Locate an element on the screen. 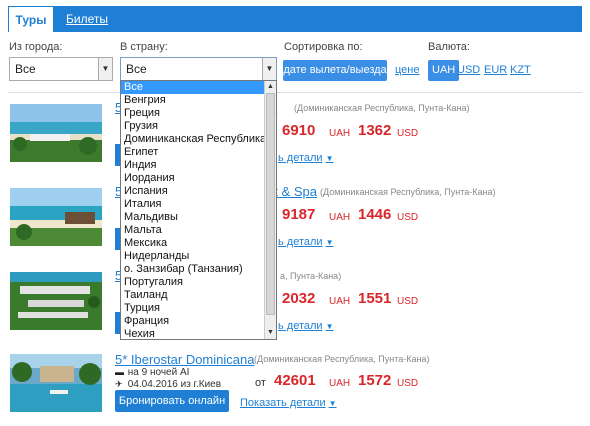 This screenshot has width=590, height=426. hotel-location: а, Пунта-Кана) is located at coordinates (311, 276).